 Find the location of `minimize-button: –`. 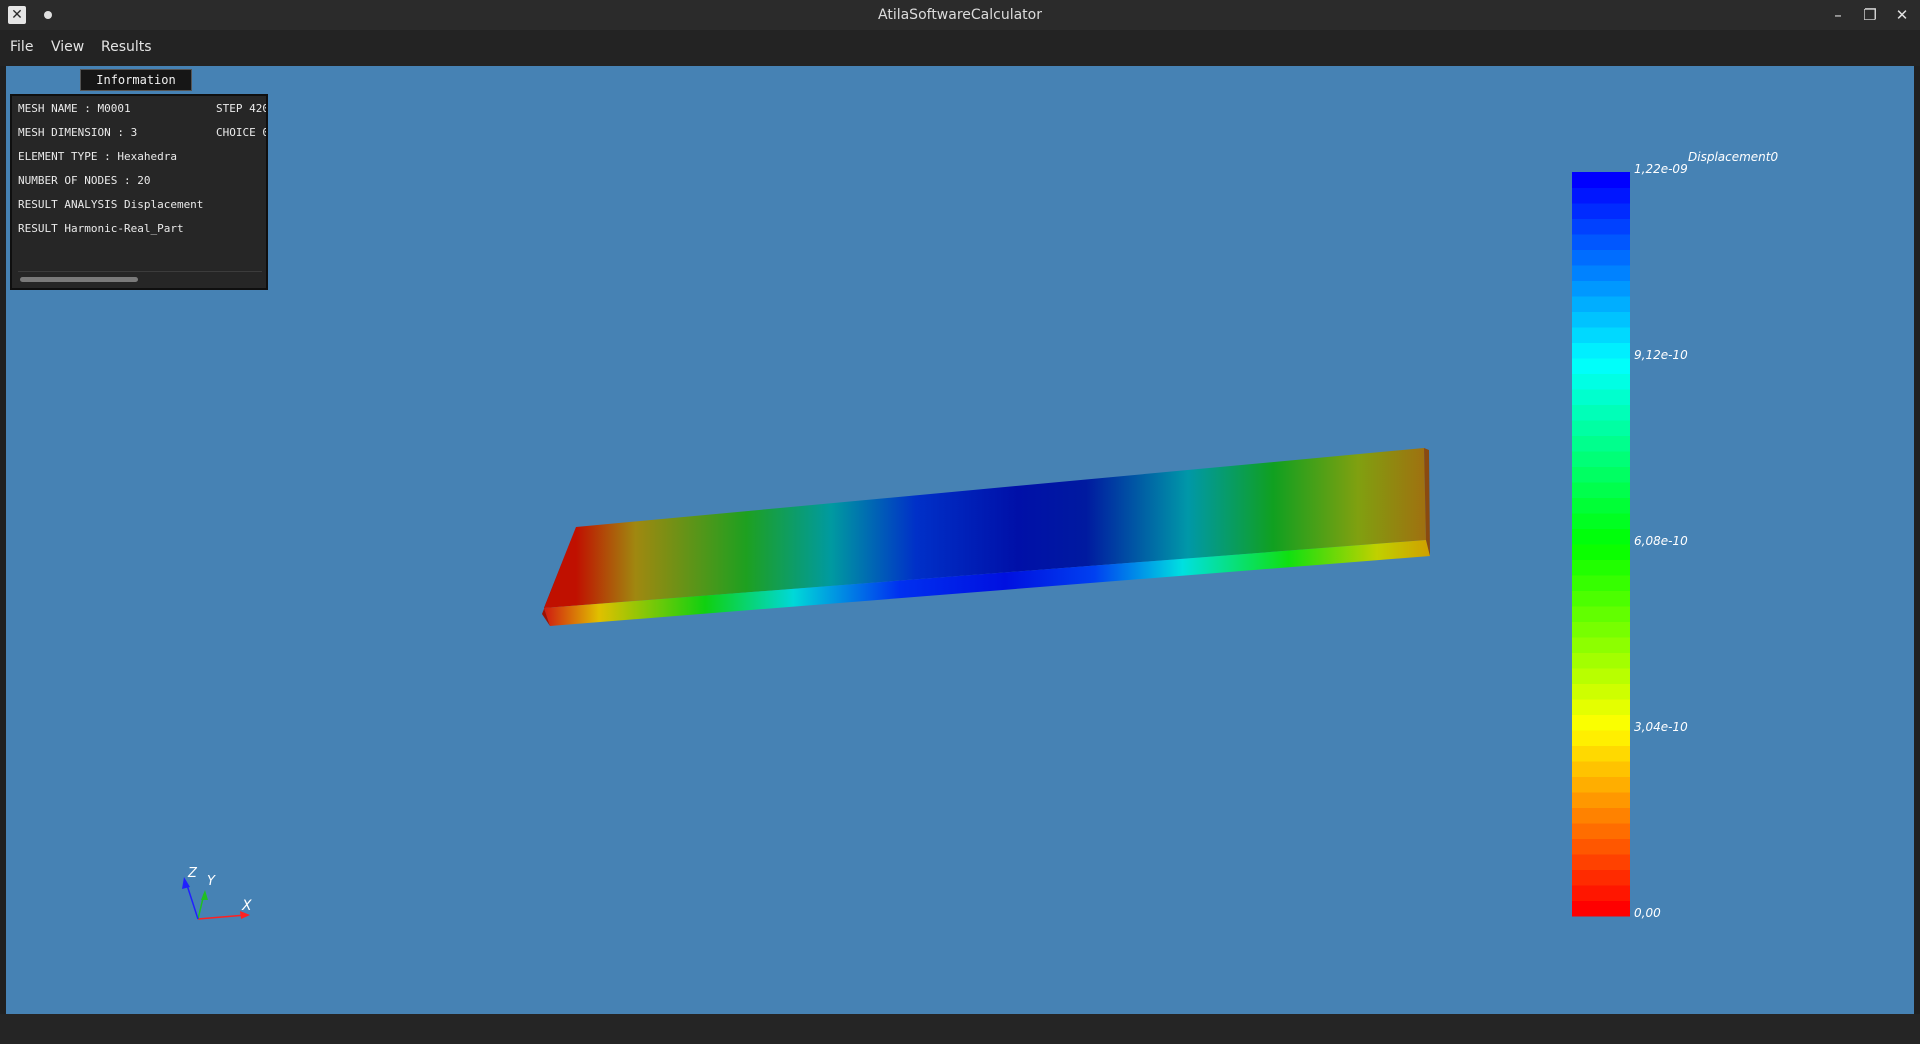

minimize-button: – is located at coordinates (1838, 15).